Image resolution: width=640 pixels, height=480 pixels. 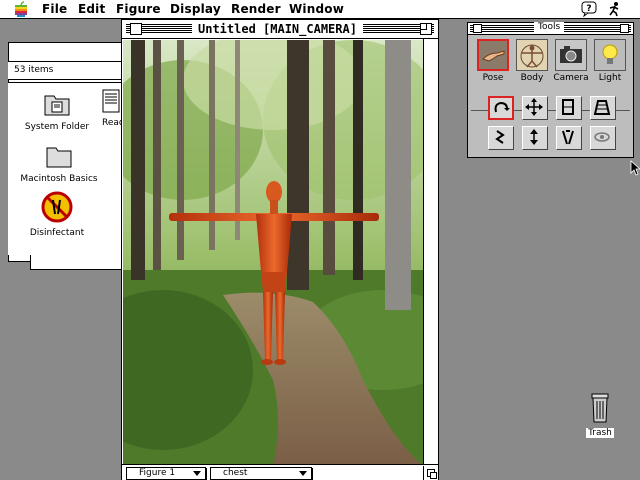 I want to click on taper-tool-button, so click(x=603, y=108).